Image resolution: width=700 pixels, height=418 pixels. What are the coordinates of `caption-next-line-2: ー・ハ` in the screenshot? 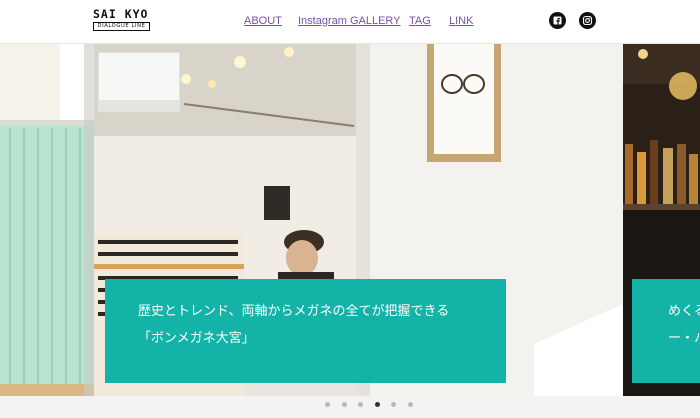 It's located at (684, 338).